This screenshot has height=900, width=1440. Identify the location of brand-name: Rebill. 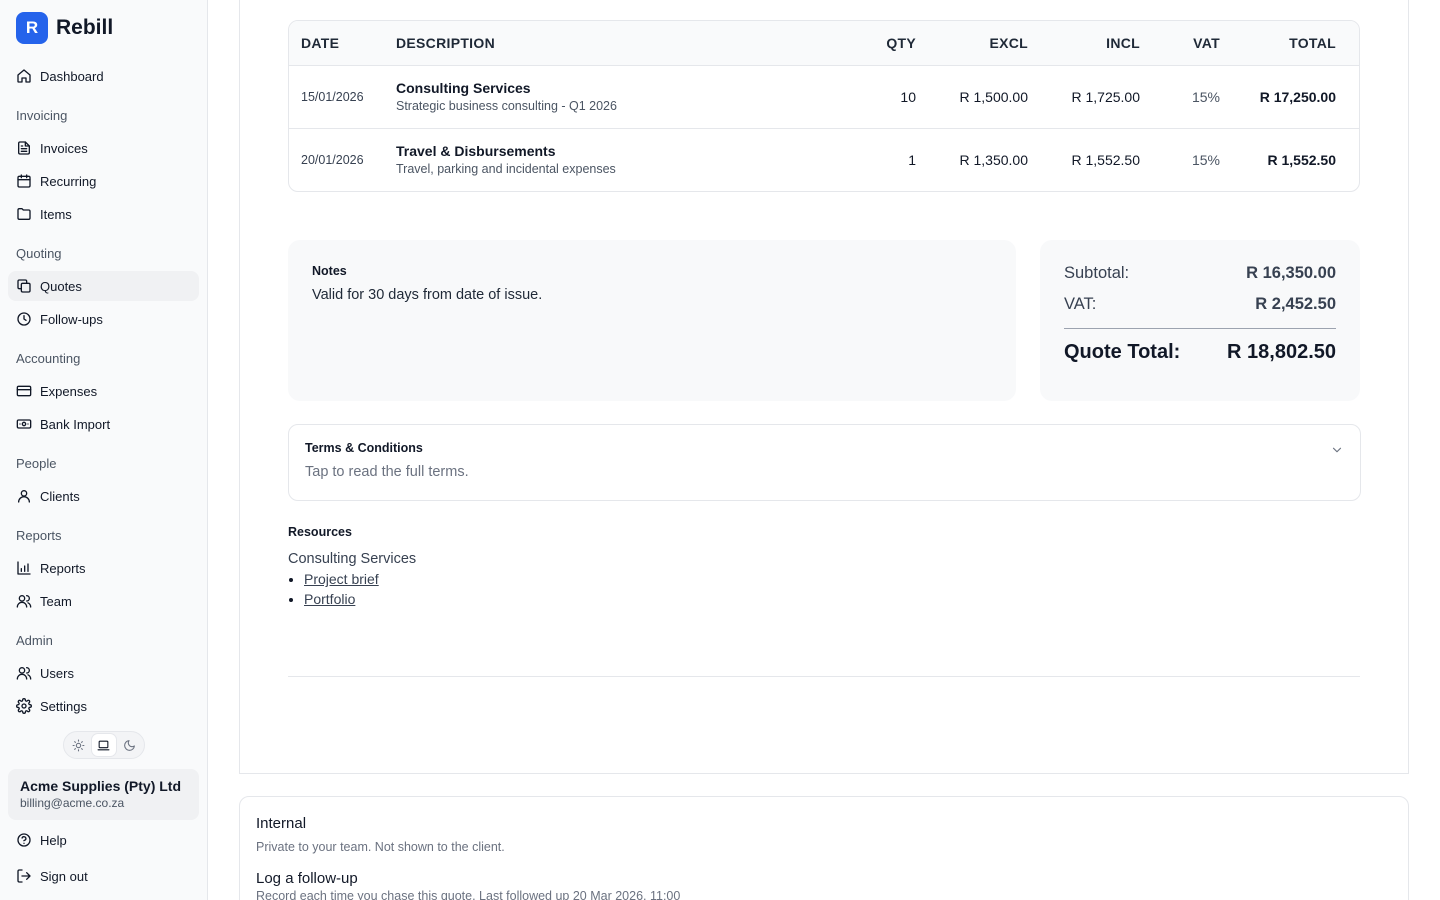
(85, 27).